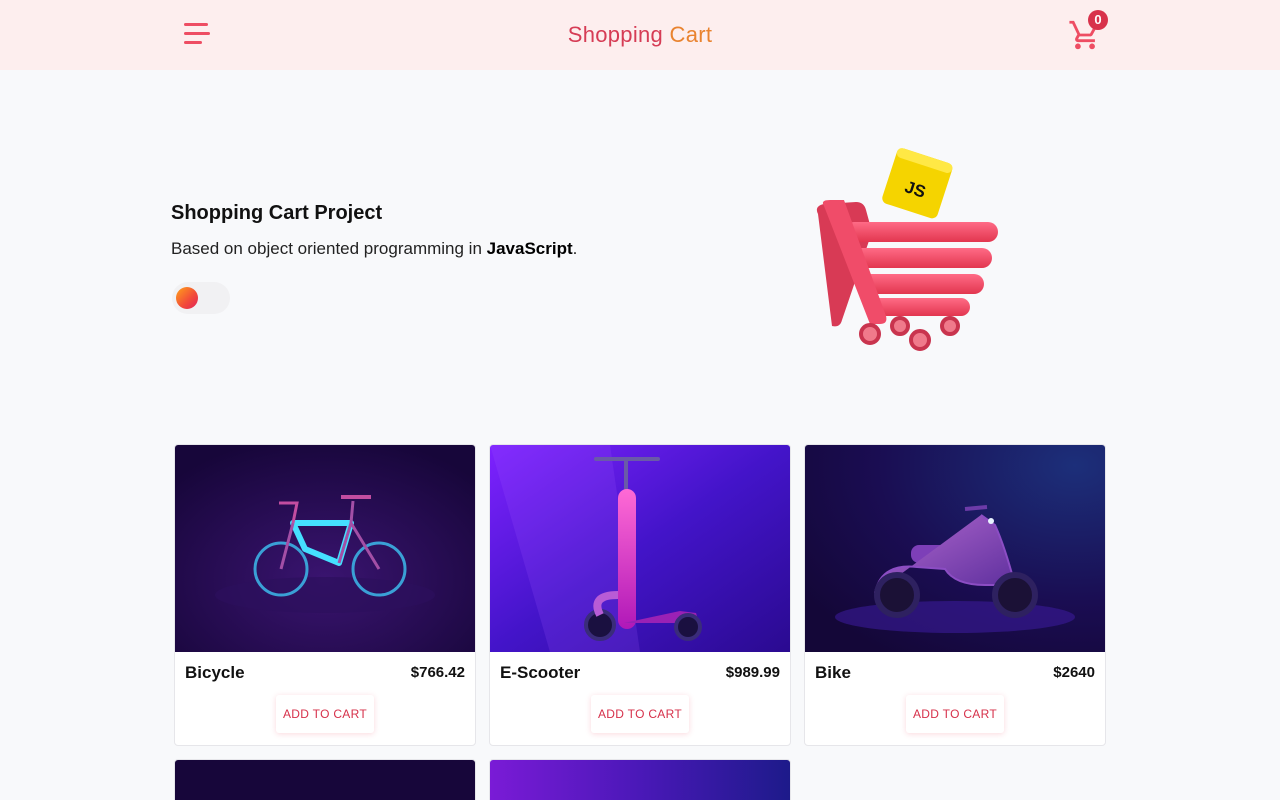  Describe the element at coordinates (325, 548) in the screenshot. I see `bicycle-image` at that location.